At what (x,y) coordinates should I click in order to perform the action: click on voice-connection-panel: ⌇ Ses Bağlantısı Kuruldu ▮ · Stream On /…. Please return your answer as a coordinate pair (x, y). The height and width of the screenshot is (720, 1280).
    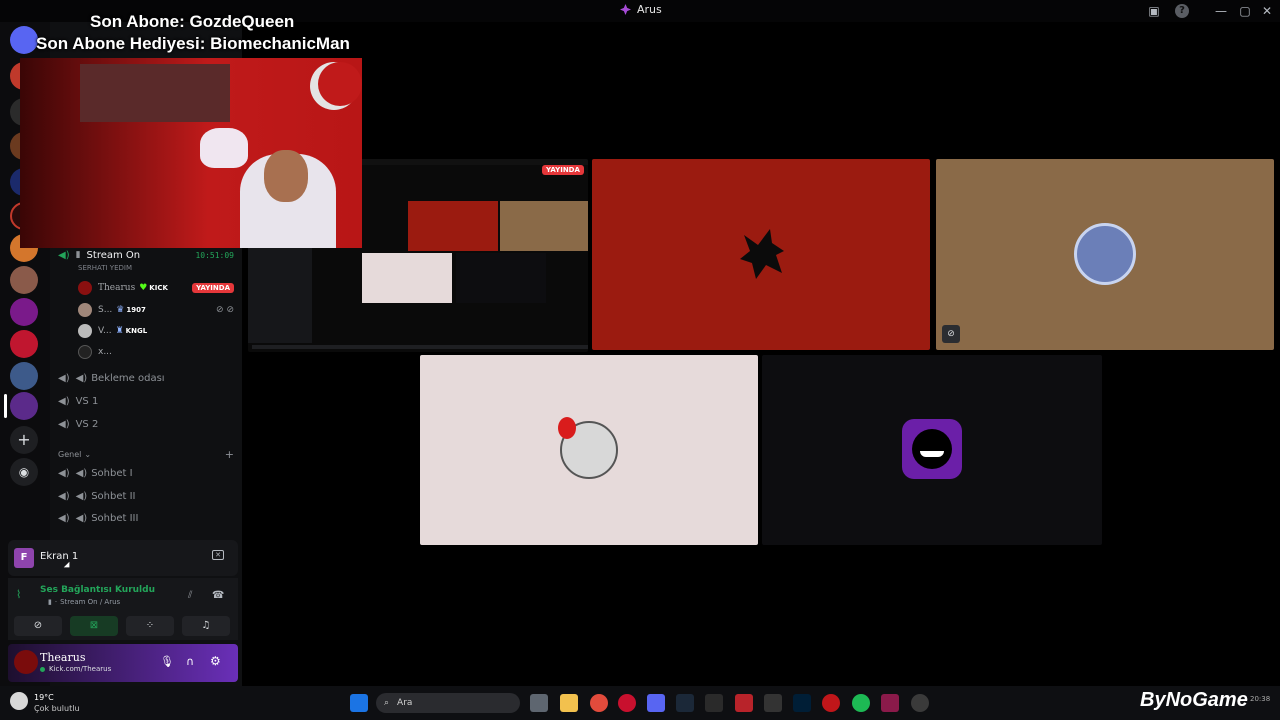
    Looking at the image, I should click on (123, 609).